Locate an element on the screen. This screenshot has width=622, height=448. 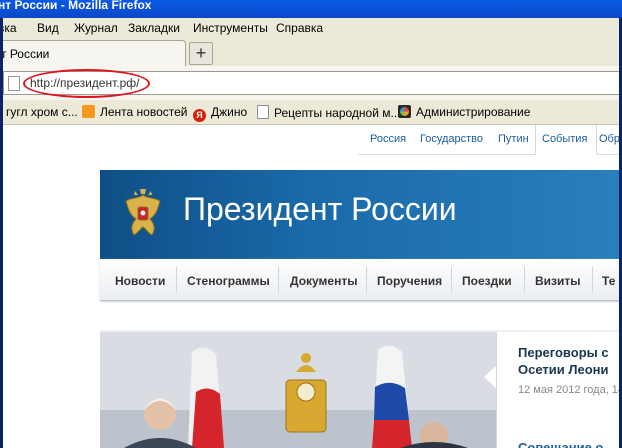
tab-label: т России is located at coordinates (25, 54).